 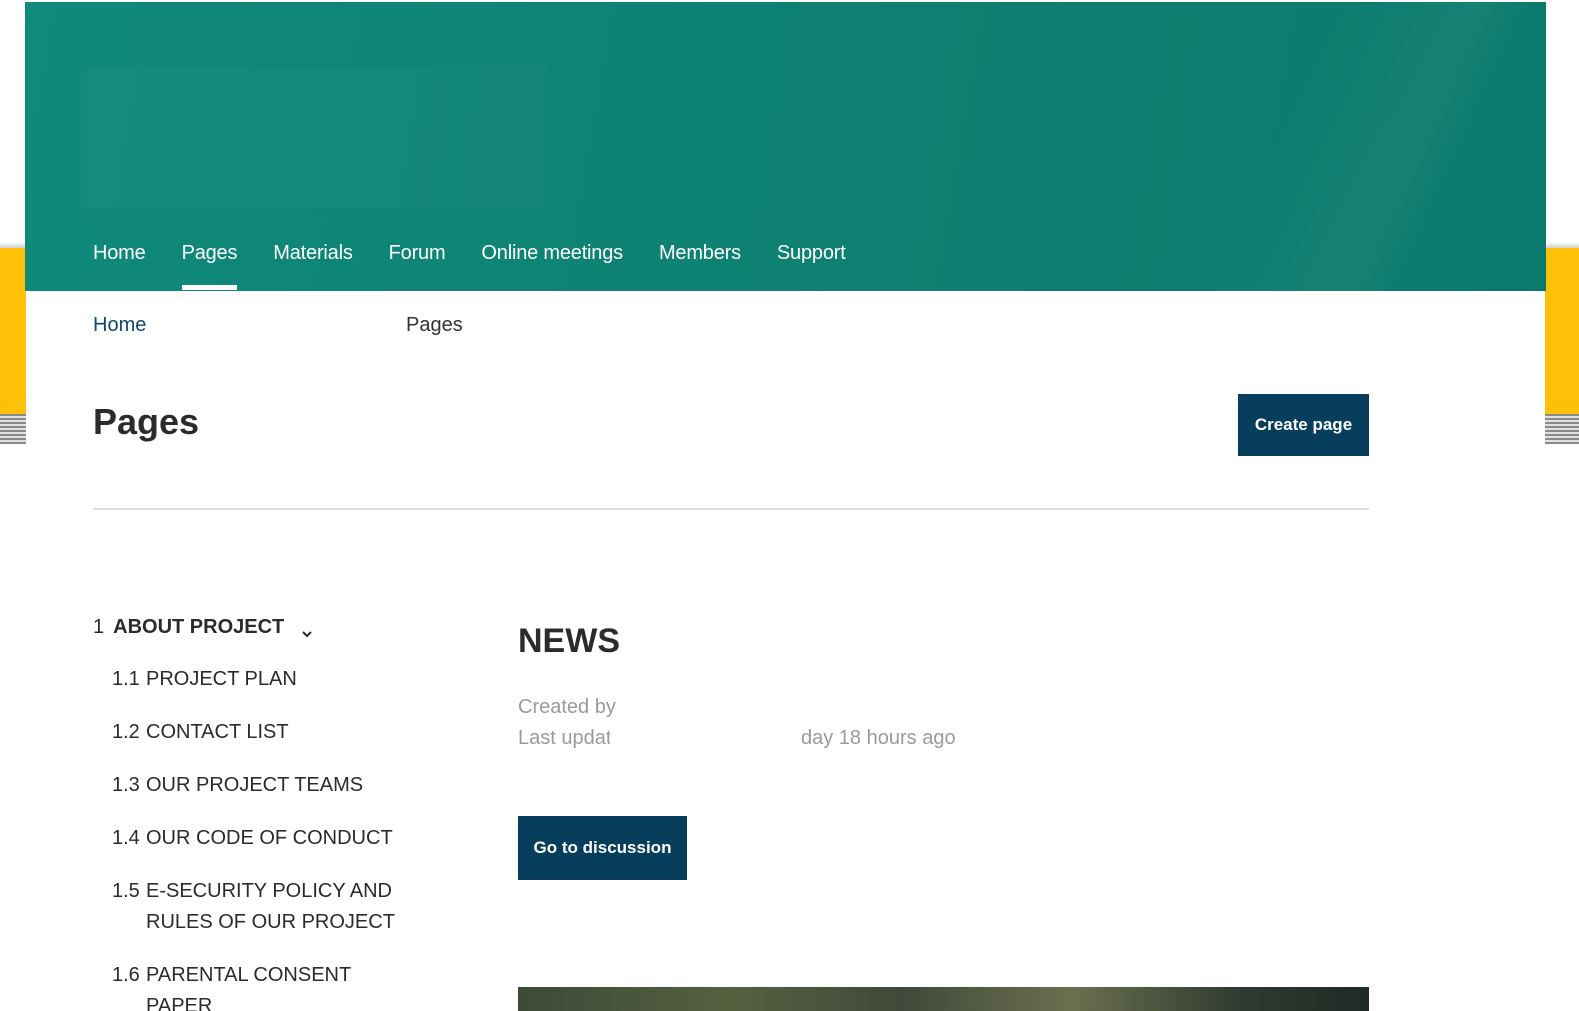 I want to click on tree-item-our-project-teams: 1.3 OUR PROJECT TEAMS, so click(x=254, y=785).